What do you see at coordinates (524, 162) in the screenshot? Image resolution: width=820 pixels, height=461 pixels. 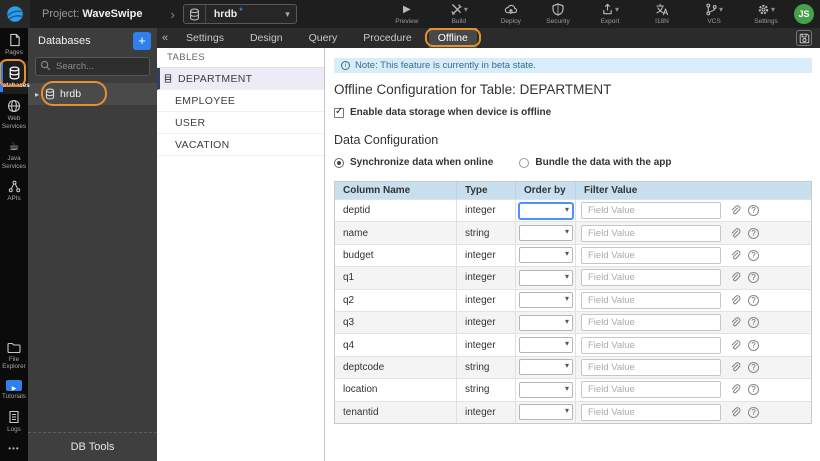 I see `bundle-radio` at bounding box center [524, 162].